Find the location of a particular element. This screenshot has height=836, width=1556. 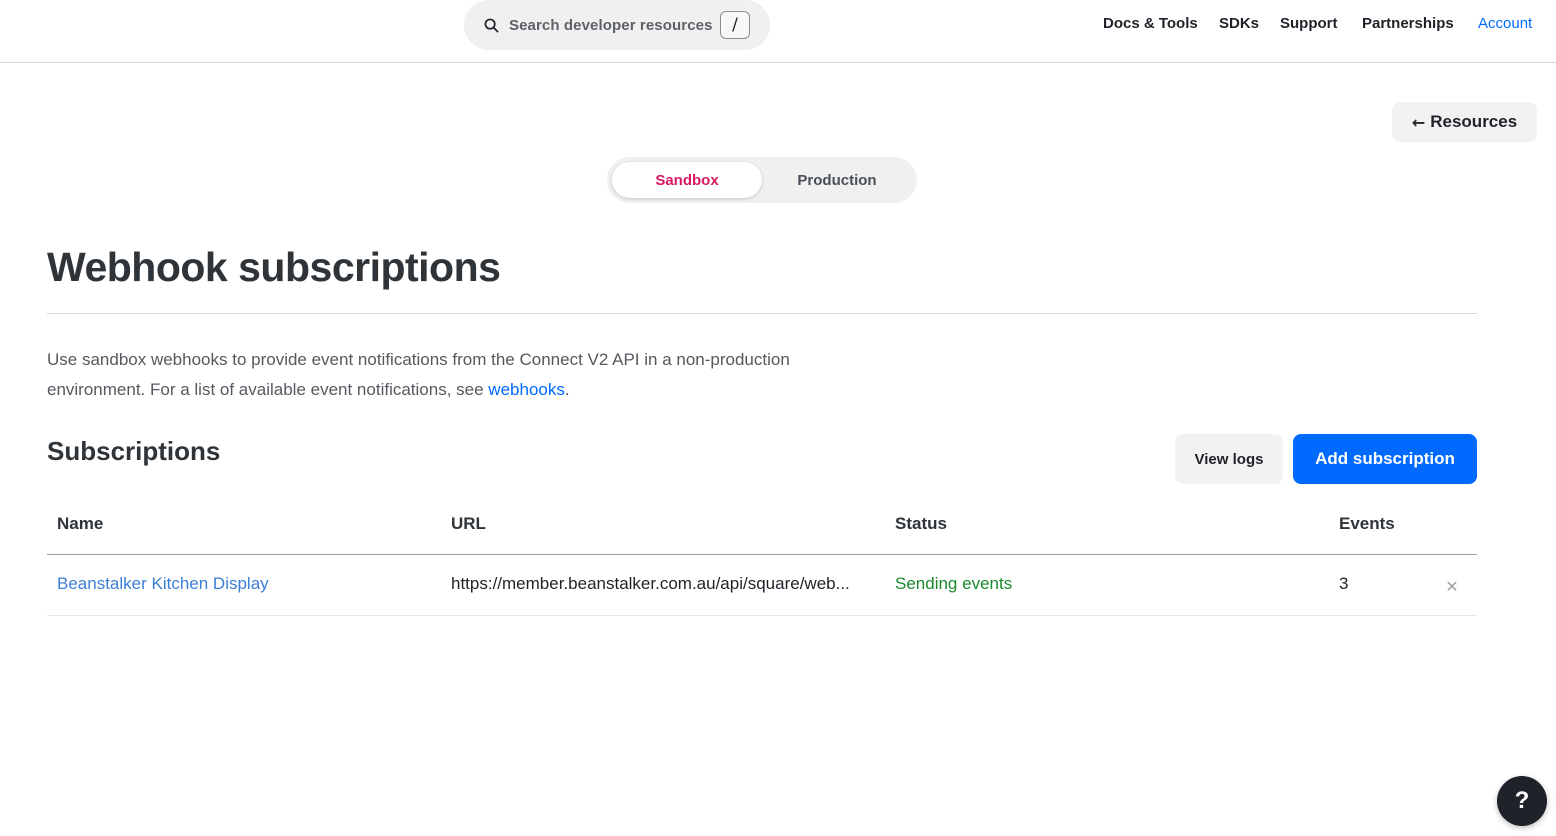

subscription-name-link: Beanstalker Kitchen Display is located at coordinates (163, 584).